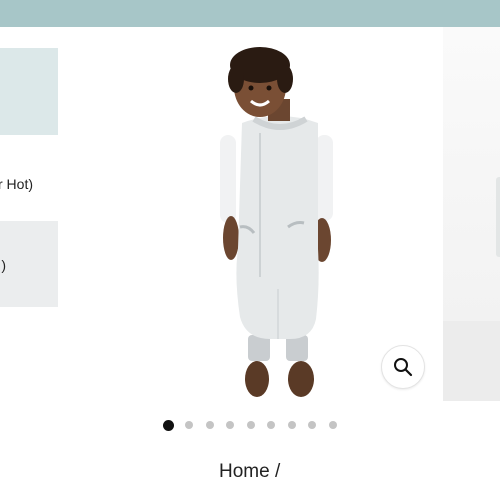  I want to click on zoom-button, so click(403, 367).